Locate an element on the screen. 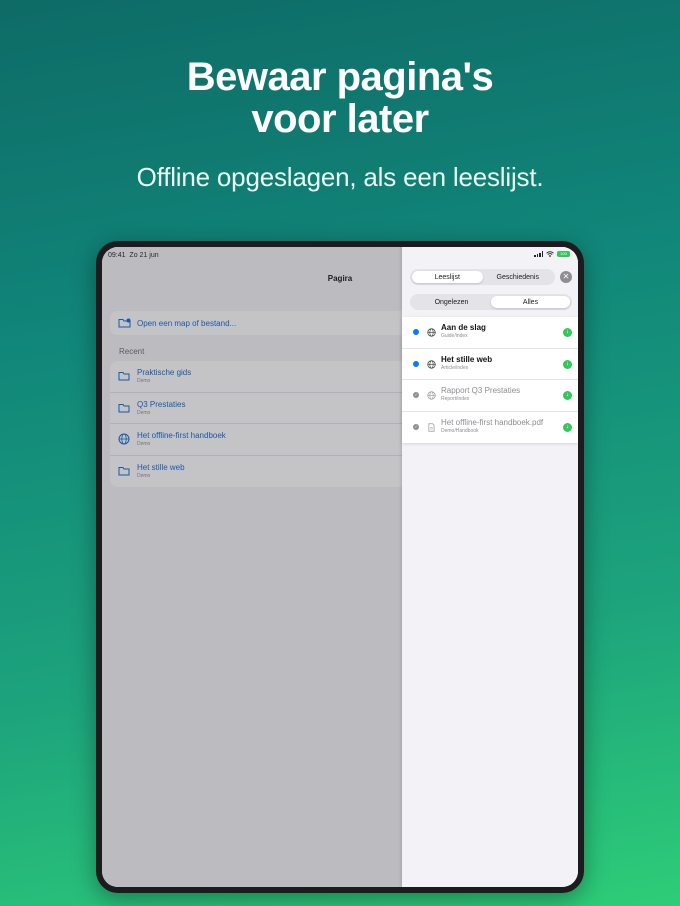 The height and width of the screenshot is (906, 680). promo-subheadline: Offline opgeslagen, als een leeslijst. is located at coordinates (340, 177).